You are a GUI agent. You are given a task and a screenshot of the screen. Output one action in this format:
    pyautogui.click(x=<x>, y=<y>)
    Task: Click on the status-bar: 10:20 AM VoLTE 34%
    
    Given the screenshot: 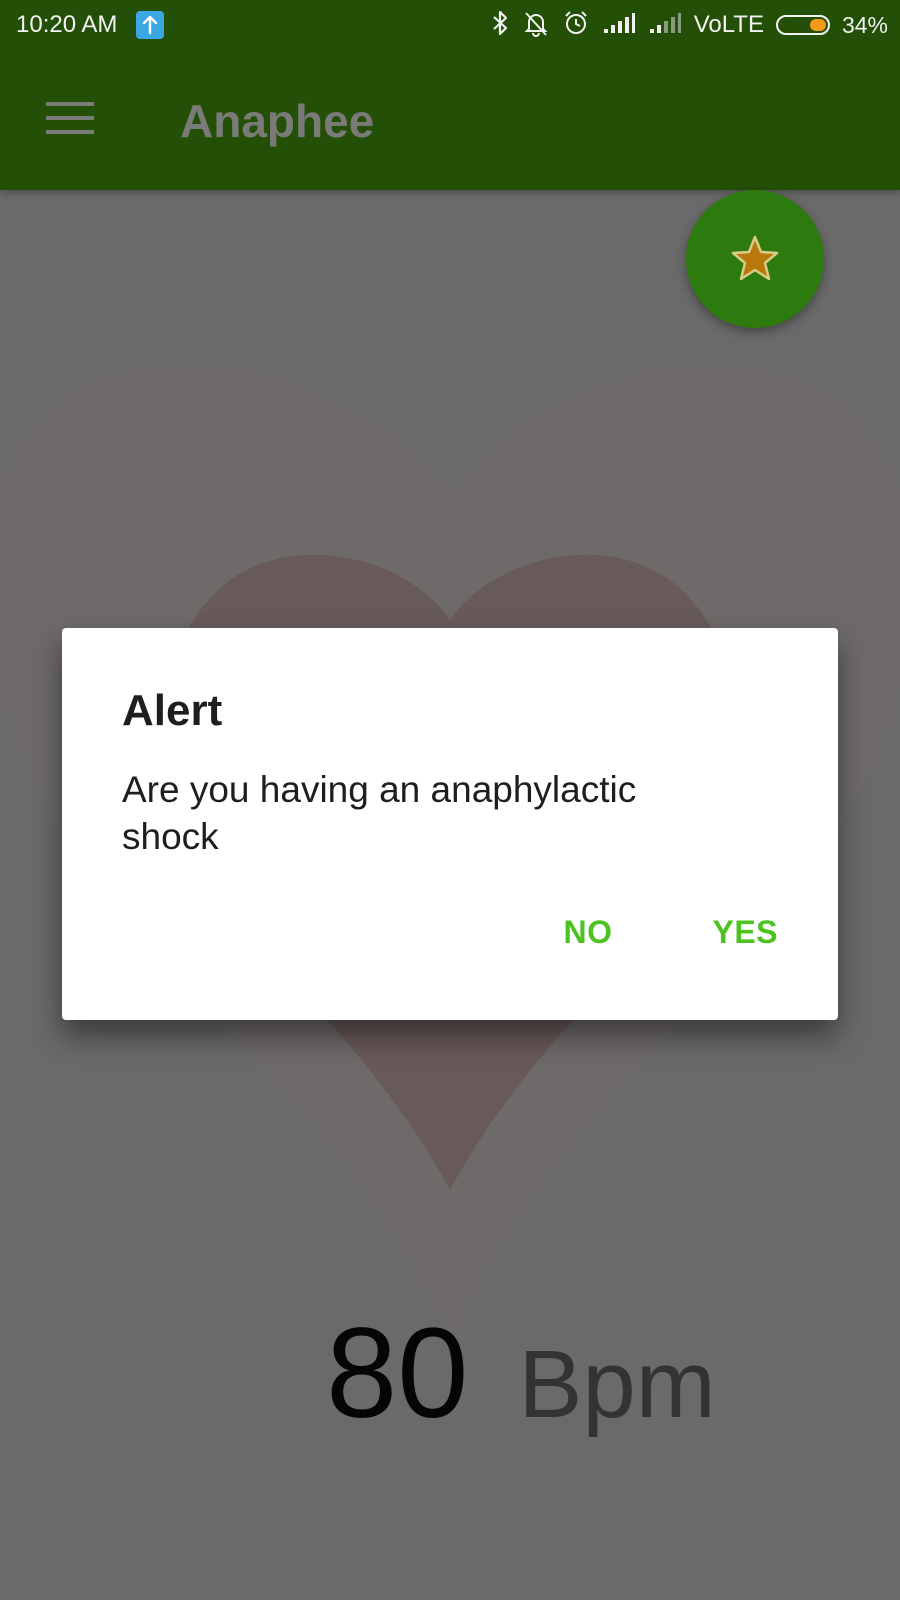 What is the action you would take?
    pyautogui.click(x=450, y=25)
    